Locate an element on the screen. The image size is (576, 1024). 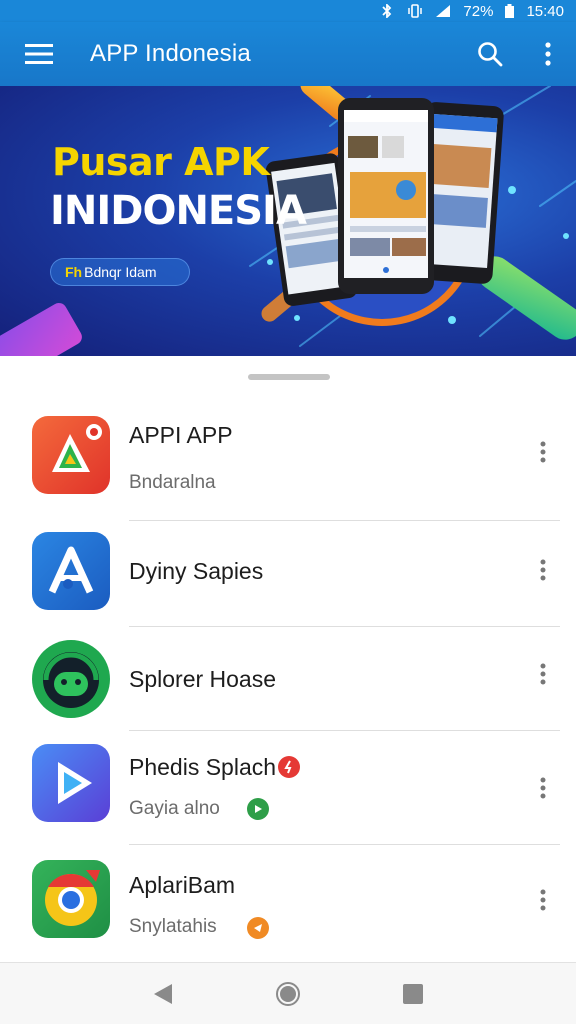
app-name: Splorer Hoase is located at coordinates (203, 679).